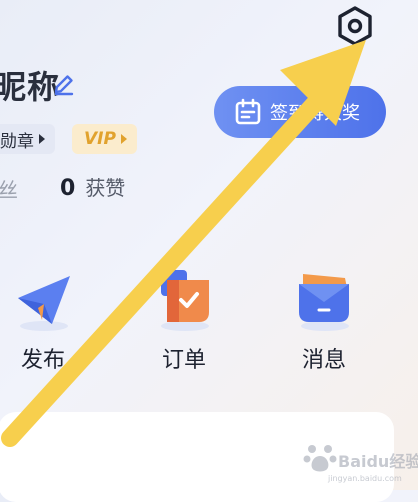 The image size is (418, 502). I want to click on medal-badge: 勋章, so click(27, 139).